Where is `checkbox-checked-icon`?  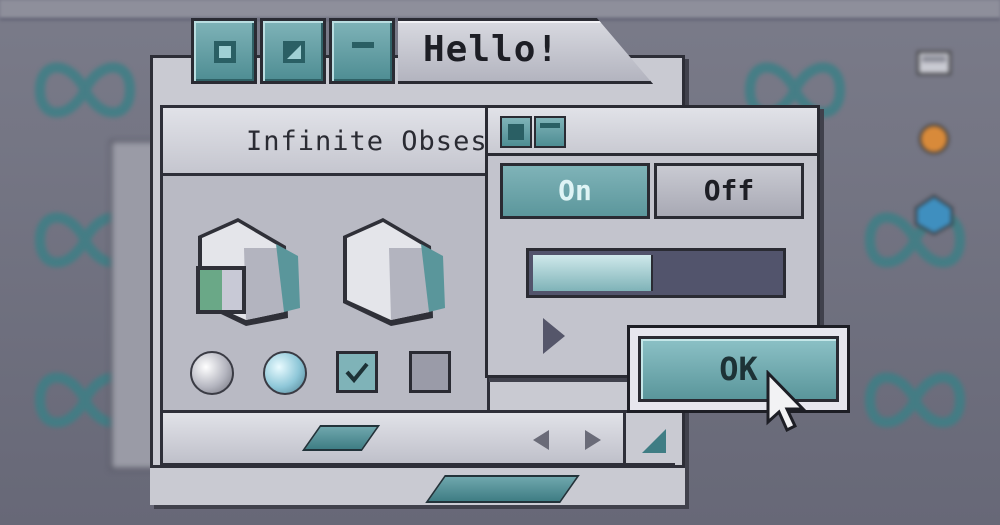 checkbox-checked-icon is located at coordinates (357, 372).